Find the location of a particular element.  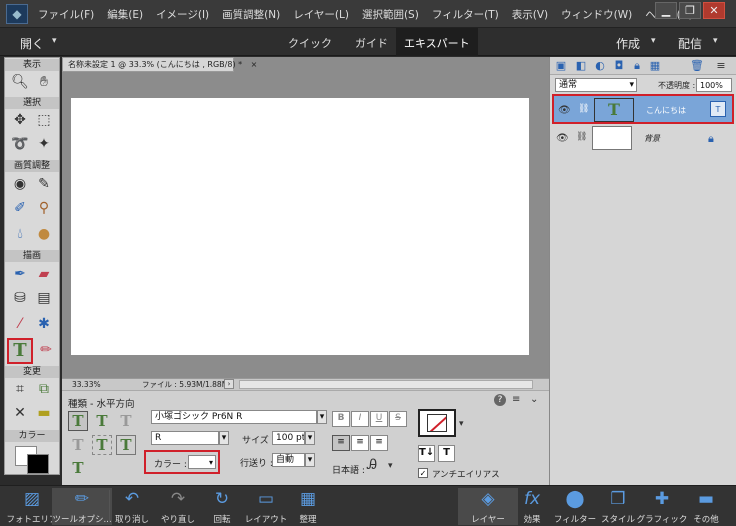

text-on-path-icon: T is located at coordinates (78, 468).